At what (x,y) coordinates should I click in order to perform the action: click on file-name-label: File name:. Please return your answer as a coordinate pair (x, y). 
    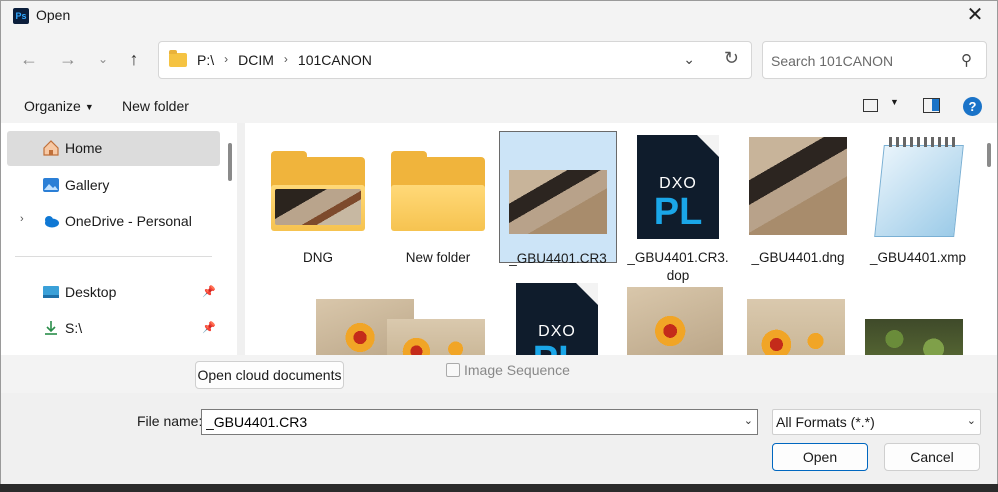
    Looking at the image, I should click on (170, 421).